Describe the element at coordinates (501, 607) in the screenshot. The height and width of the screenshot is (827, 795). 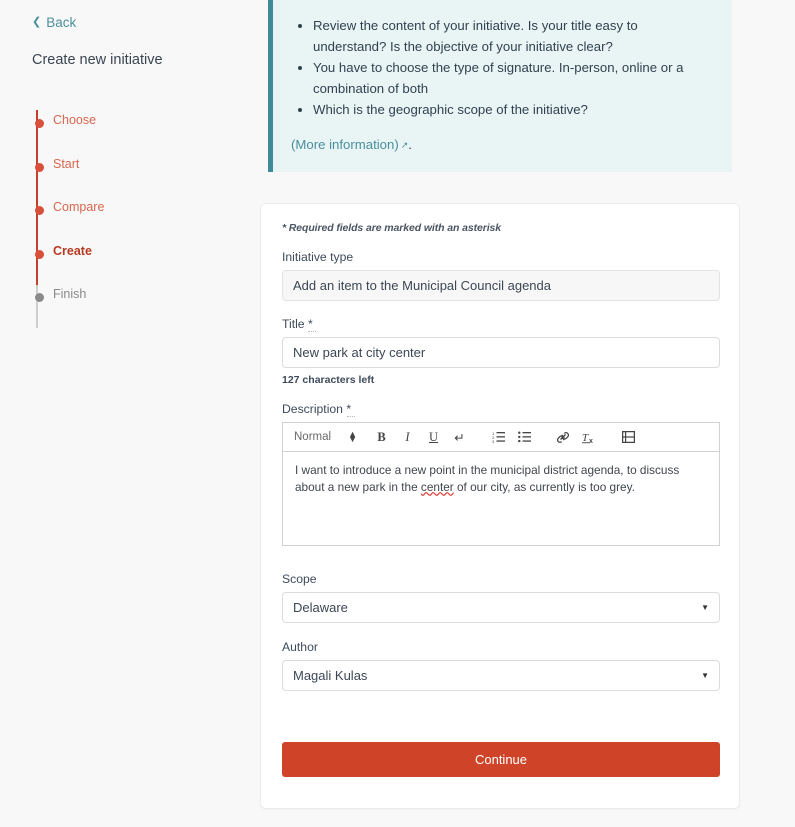
I see `scope-select: Delaware ▼` at that location.